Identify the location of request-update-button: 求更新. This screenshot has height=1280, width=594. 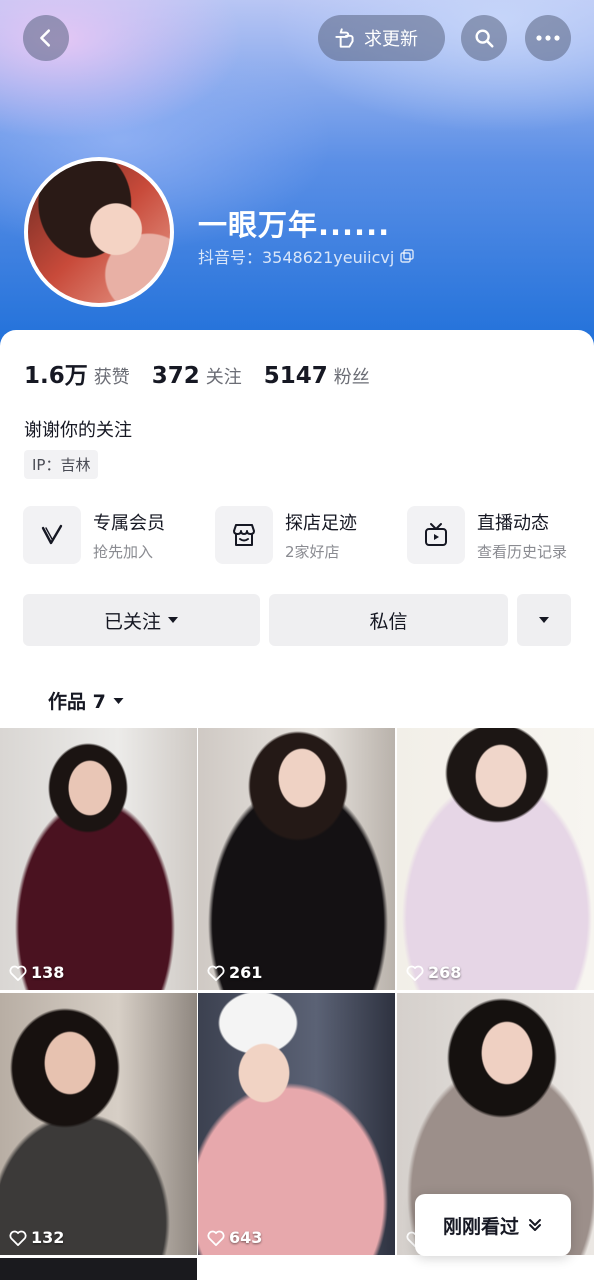
(381, 38).